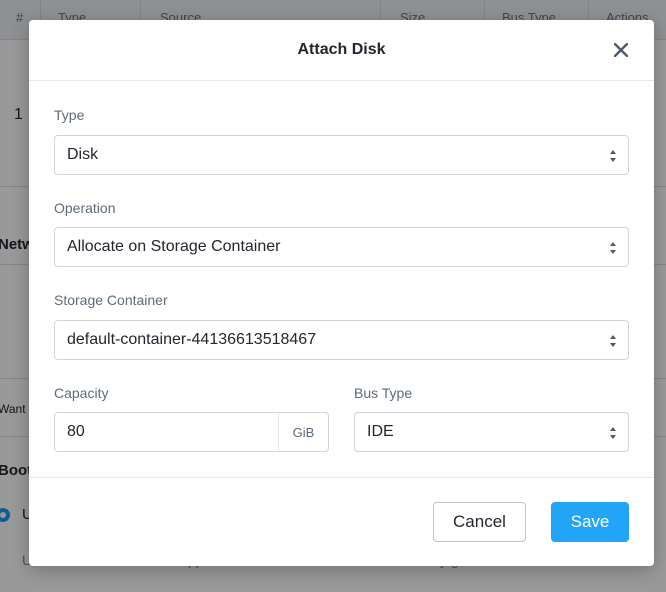  What do you see at coordinates (383, 393) in the screenshot?
I see `bus-type-label: Bus Type` at bounding box center [383, 393].